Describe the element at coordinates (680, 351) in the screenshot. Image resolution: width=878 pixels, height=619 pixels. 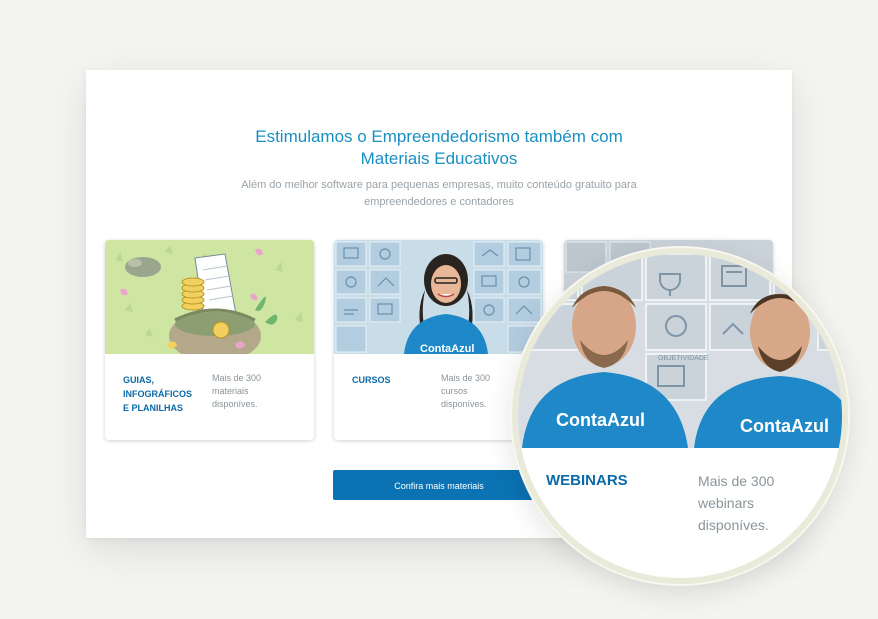
I see `webinars-photo: OBJETIVIDADE ContaAzul ContaAzul` at that location.